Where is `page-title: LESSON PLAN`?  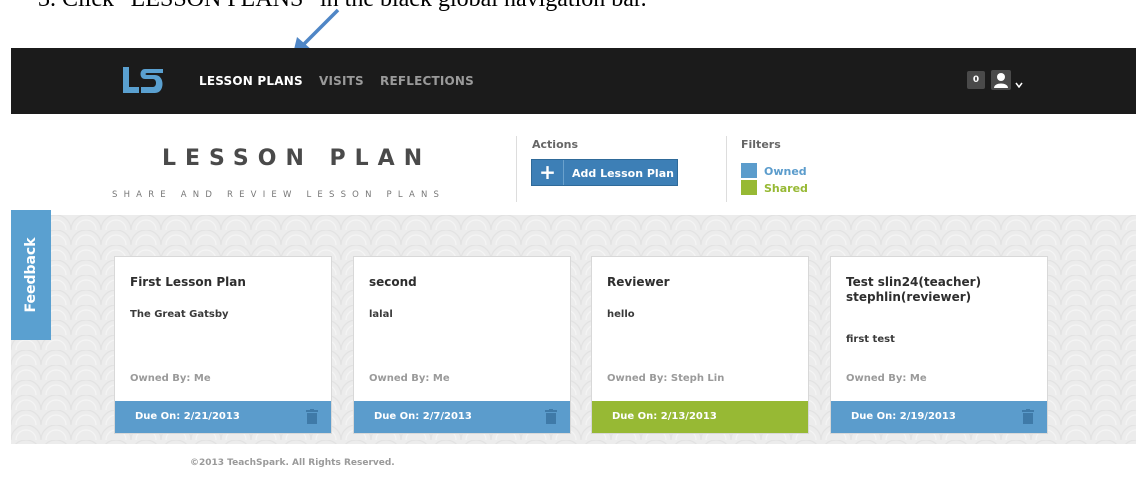 page-title: LESSON PLAN is located at coordinates (297, 158).